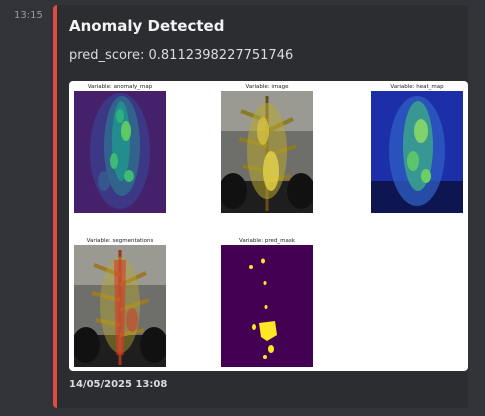 This screenshot has width=485, height=416. I want to click on message-timestamp: 13:15, so click(28, 15).